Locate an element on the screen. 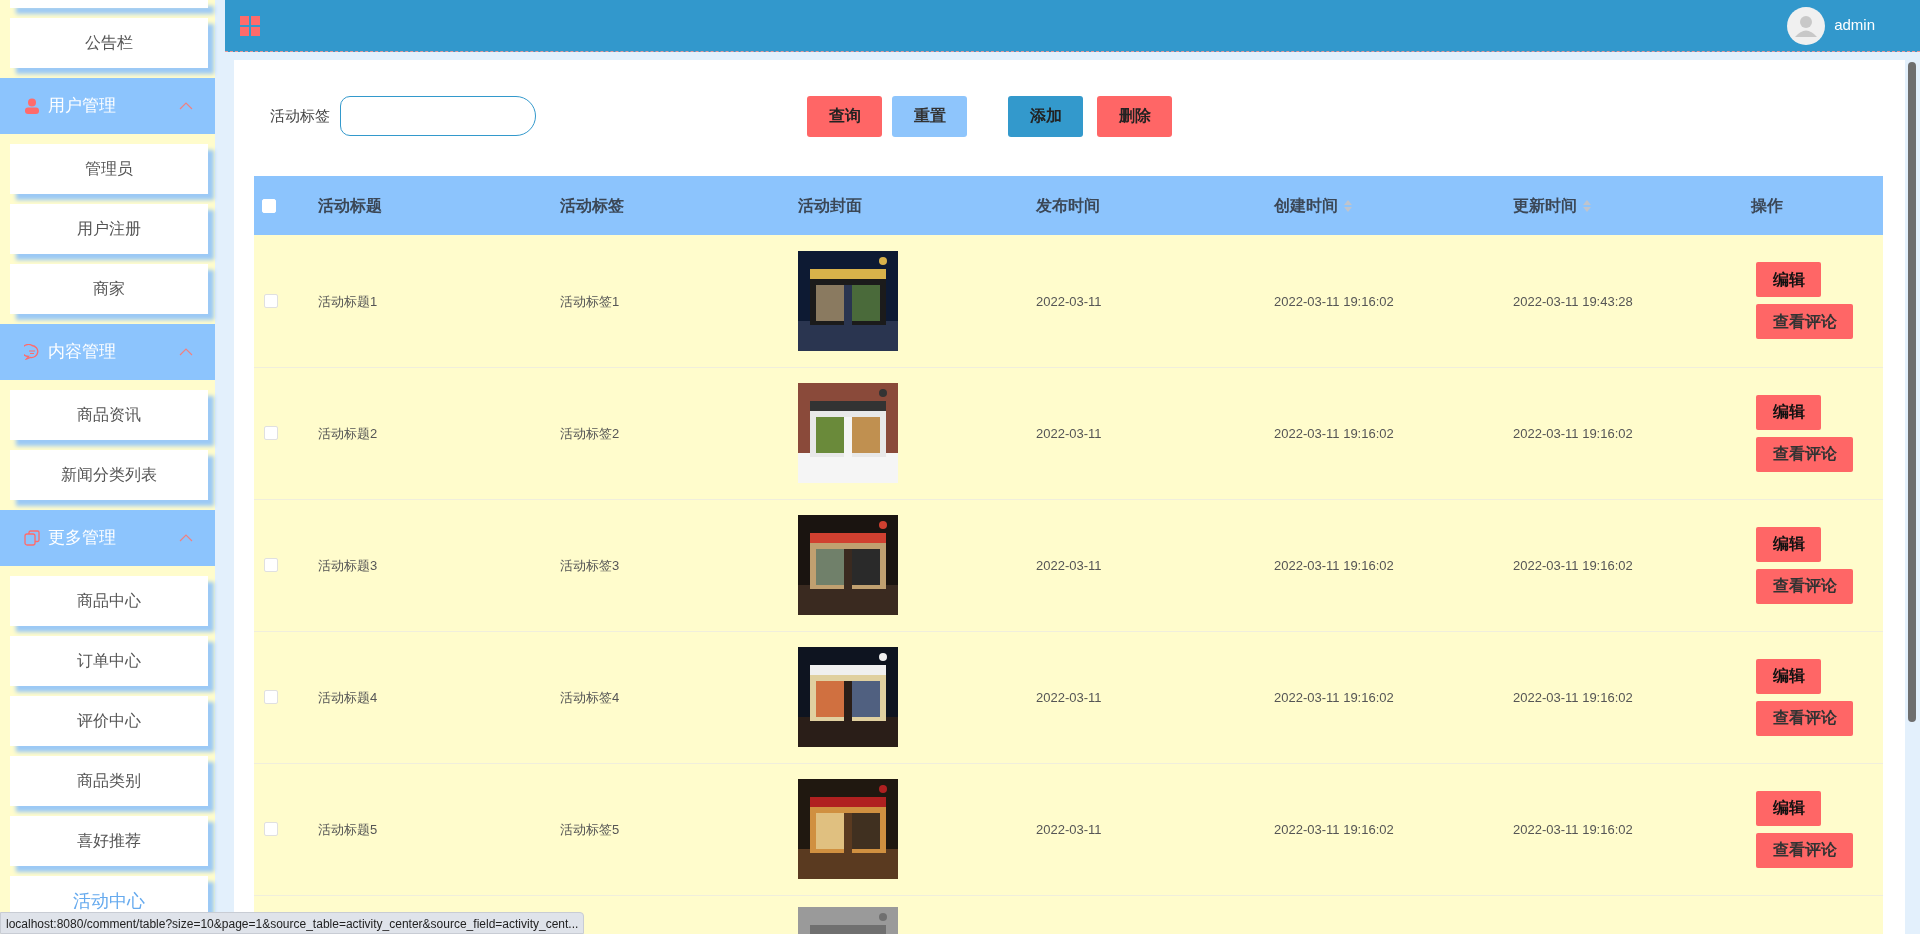  column-header: 发布时间 is located at coordinates (1068, 205).